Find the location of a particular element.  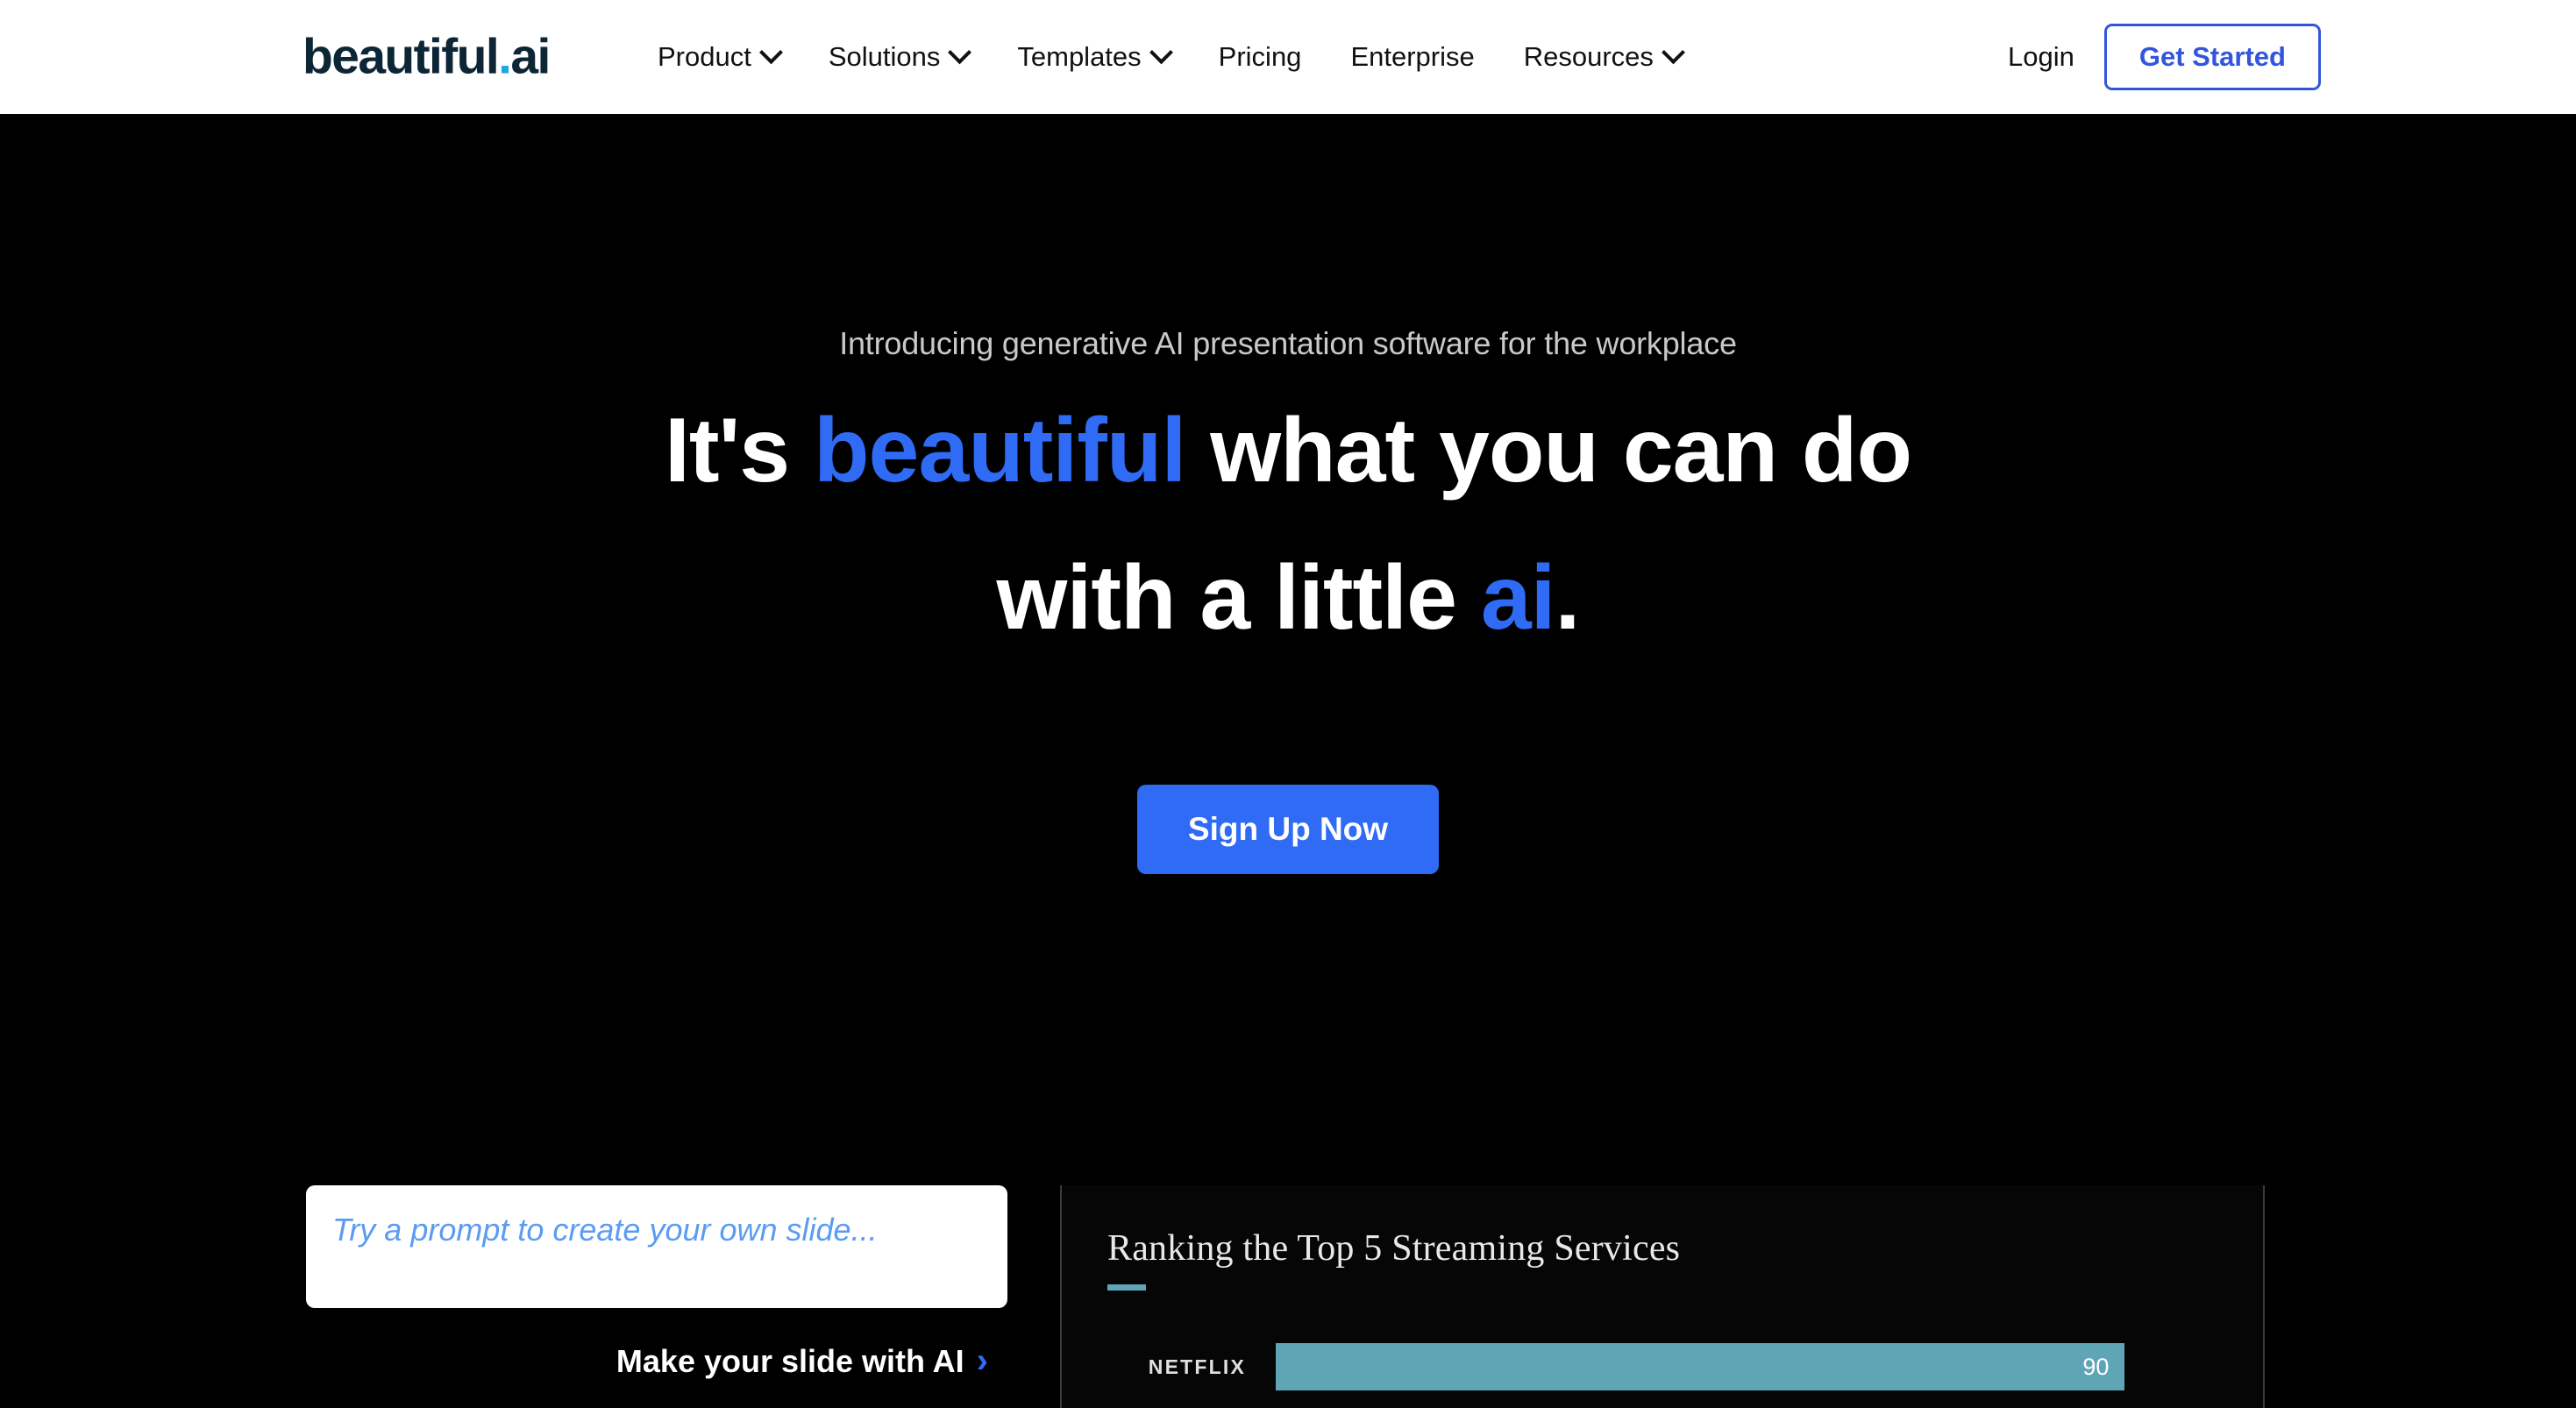

login-link: Login is located at coordinates (2041, 57).